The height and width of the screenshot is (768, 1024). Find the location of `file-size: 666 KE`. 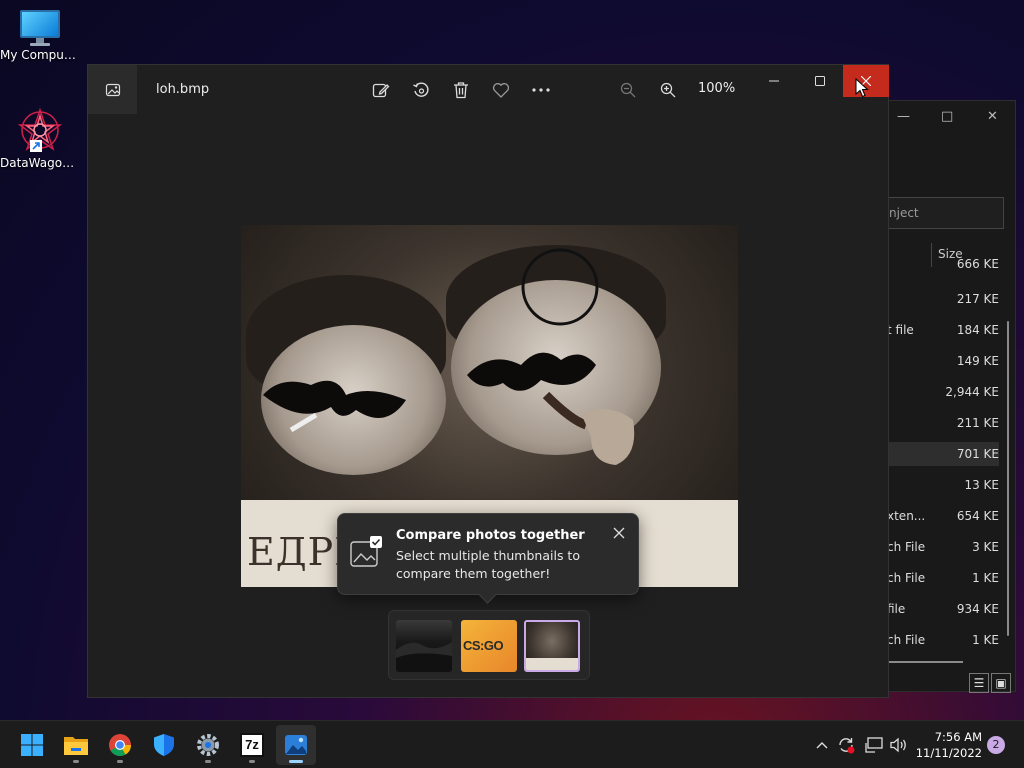

file-size: 666 KE is located at coordinates (977, 264).